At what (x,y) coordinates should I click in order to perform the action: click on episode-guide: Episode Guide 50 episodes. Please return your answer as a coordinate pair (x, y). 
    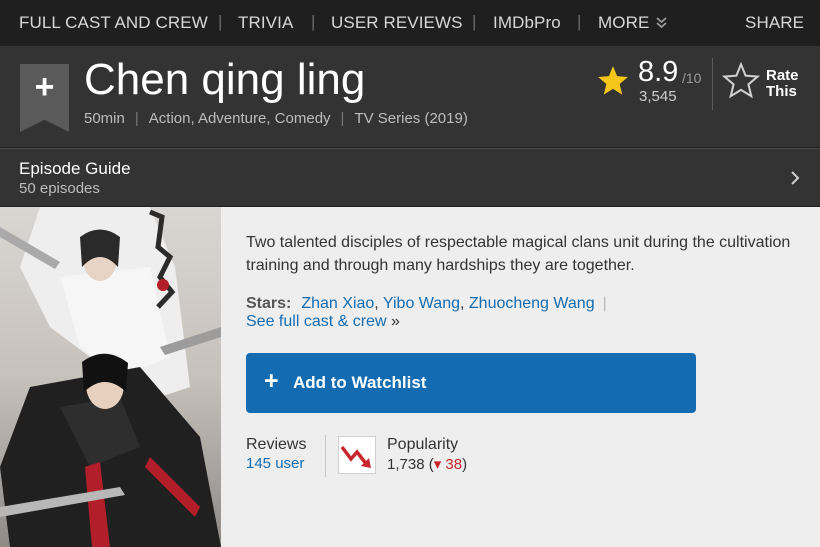
    Looking at the image, I should click on (410, 177).